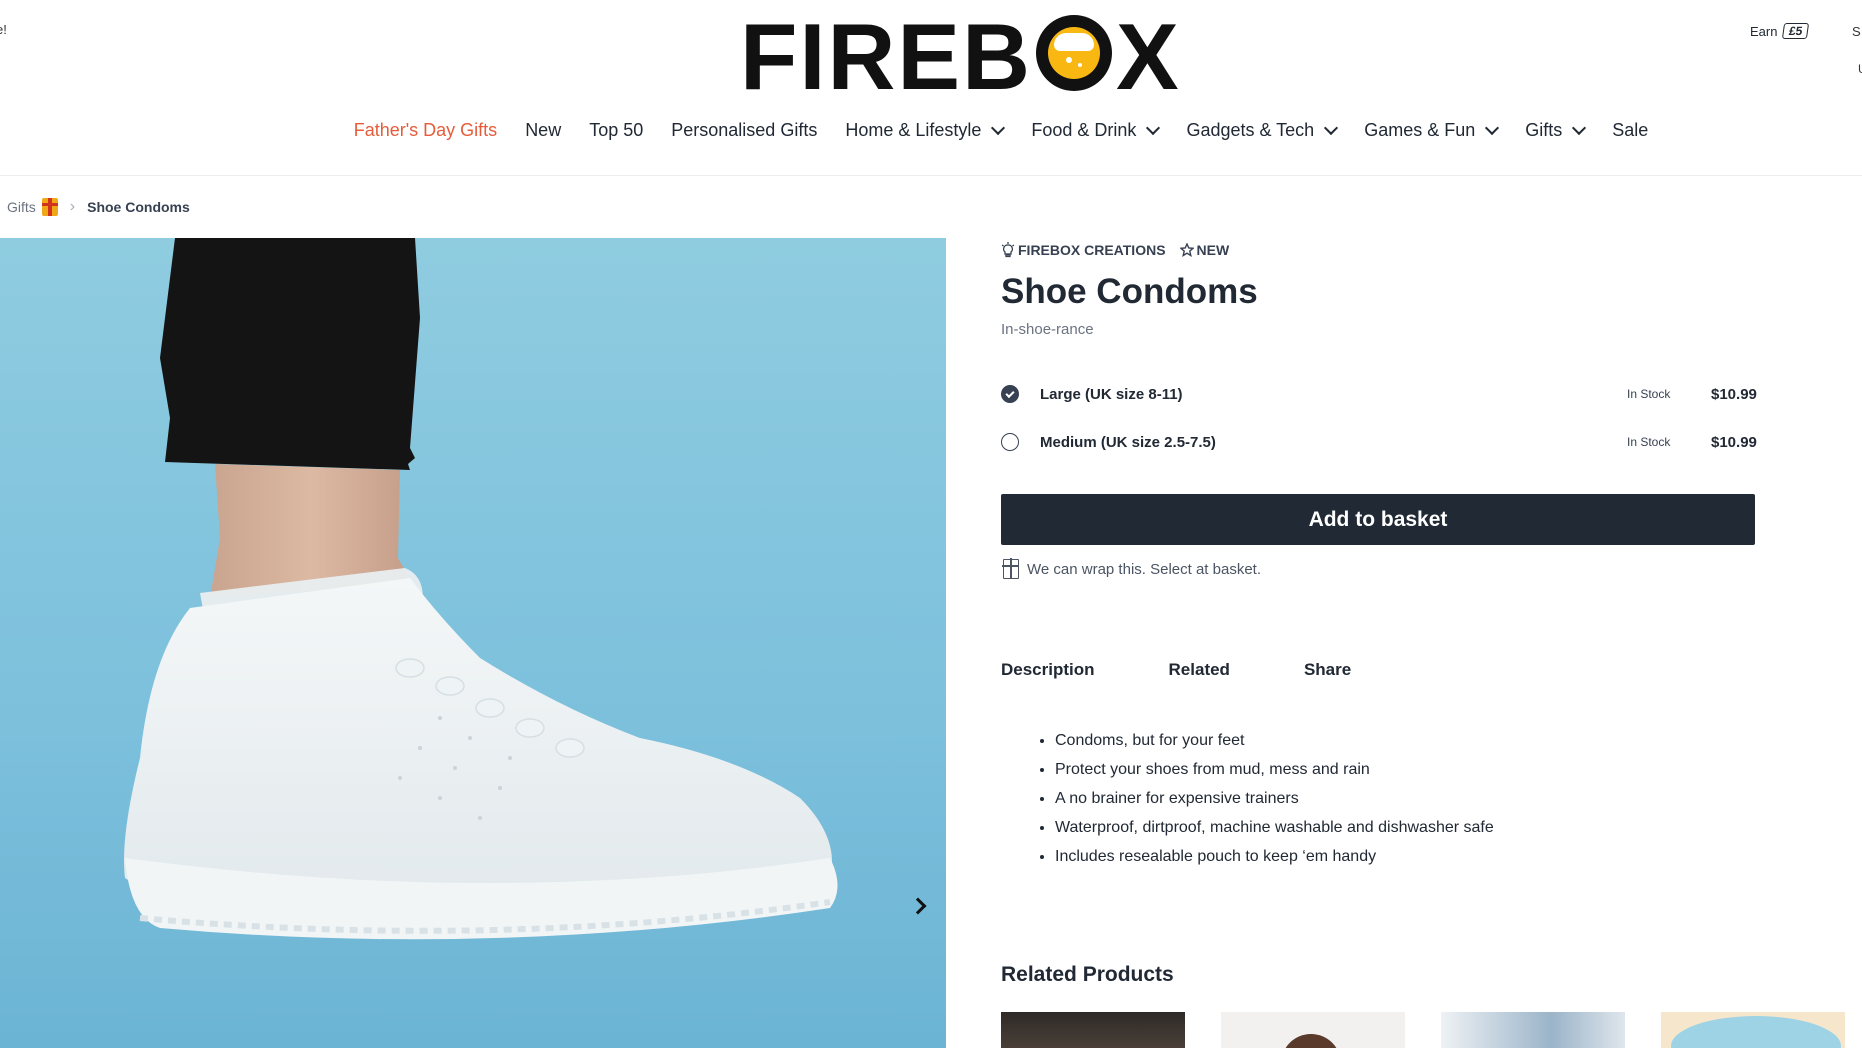 The image size is (1862, 1048). I want to click on banknote-icon: £5, so click(1796, 31).